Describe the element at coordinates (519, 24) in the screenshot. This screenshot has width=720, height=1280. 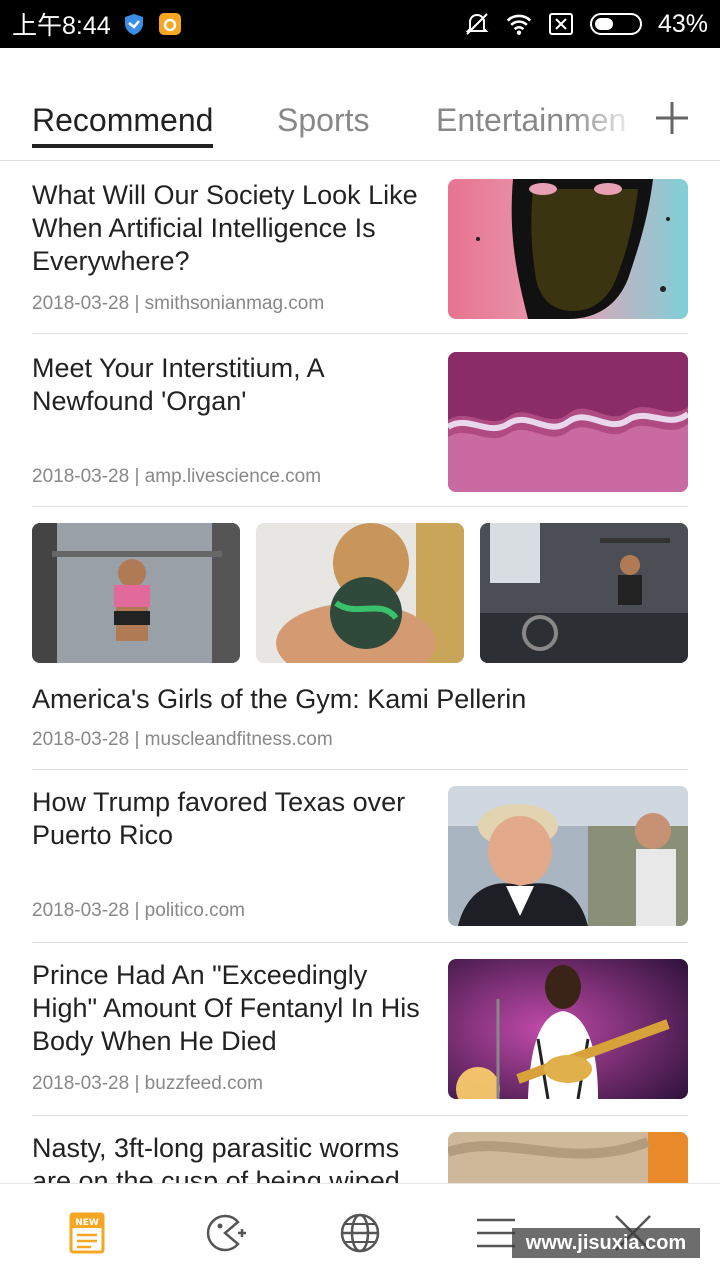
I see `wifi-icon` at that location.